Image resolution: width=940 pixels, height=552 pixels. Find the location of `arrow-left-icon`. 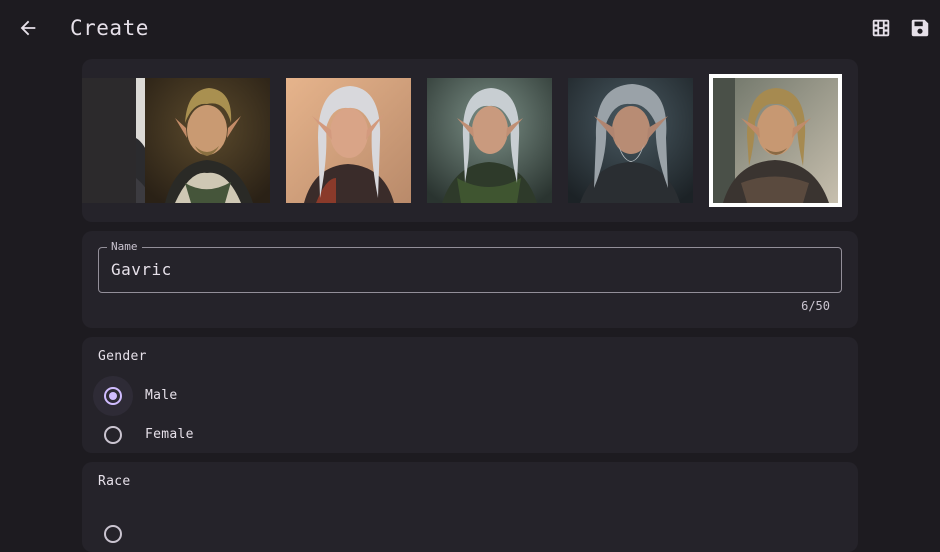

arrow-left-icon is located at coordinates (28, 28).